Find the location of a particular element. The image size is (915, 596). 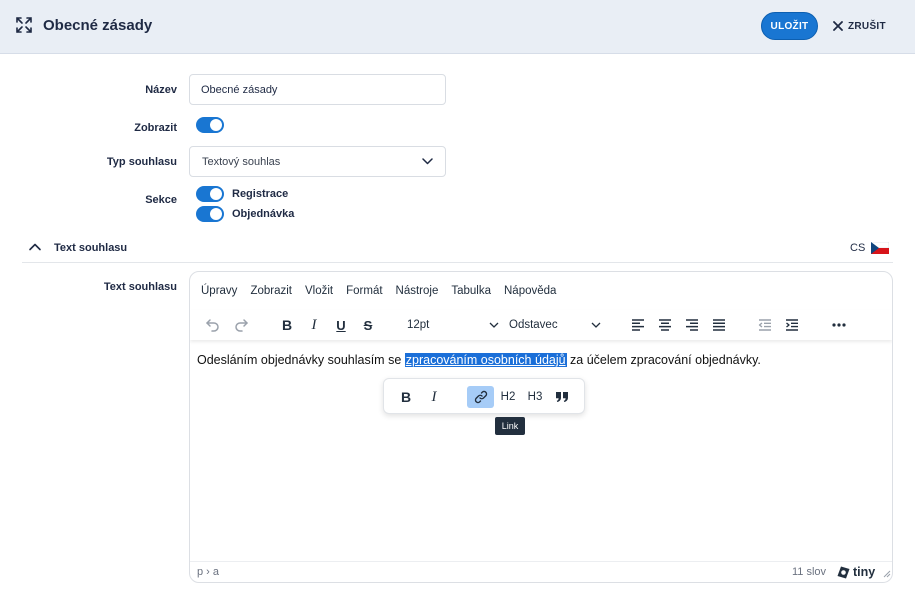

more-icon is located at coordinates (839, 325).